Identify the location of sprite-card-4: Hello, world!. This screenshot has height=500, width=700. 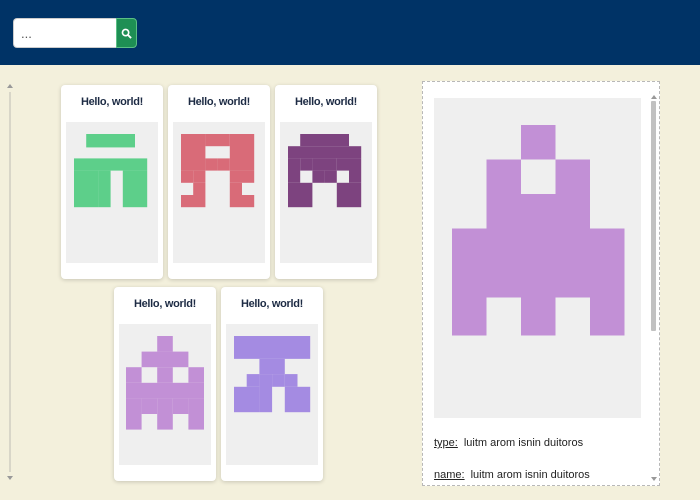
(272, 384).